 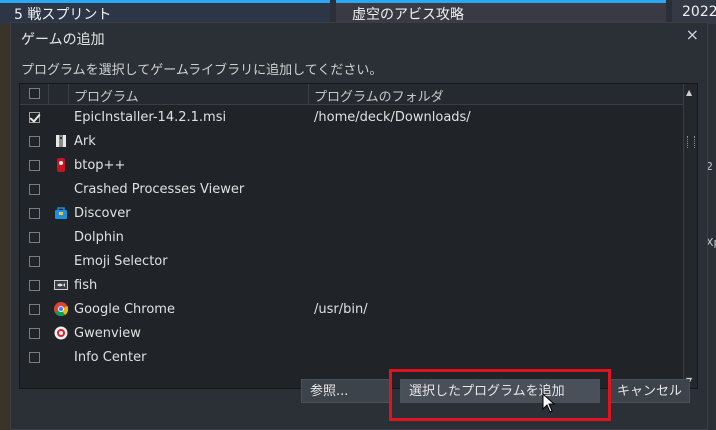 What do you see at coordinates (61, 141) in the screenshot?
I see `ark-icon` at bounding box center [61, 141].